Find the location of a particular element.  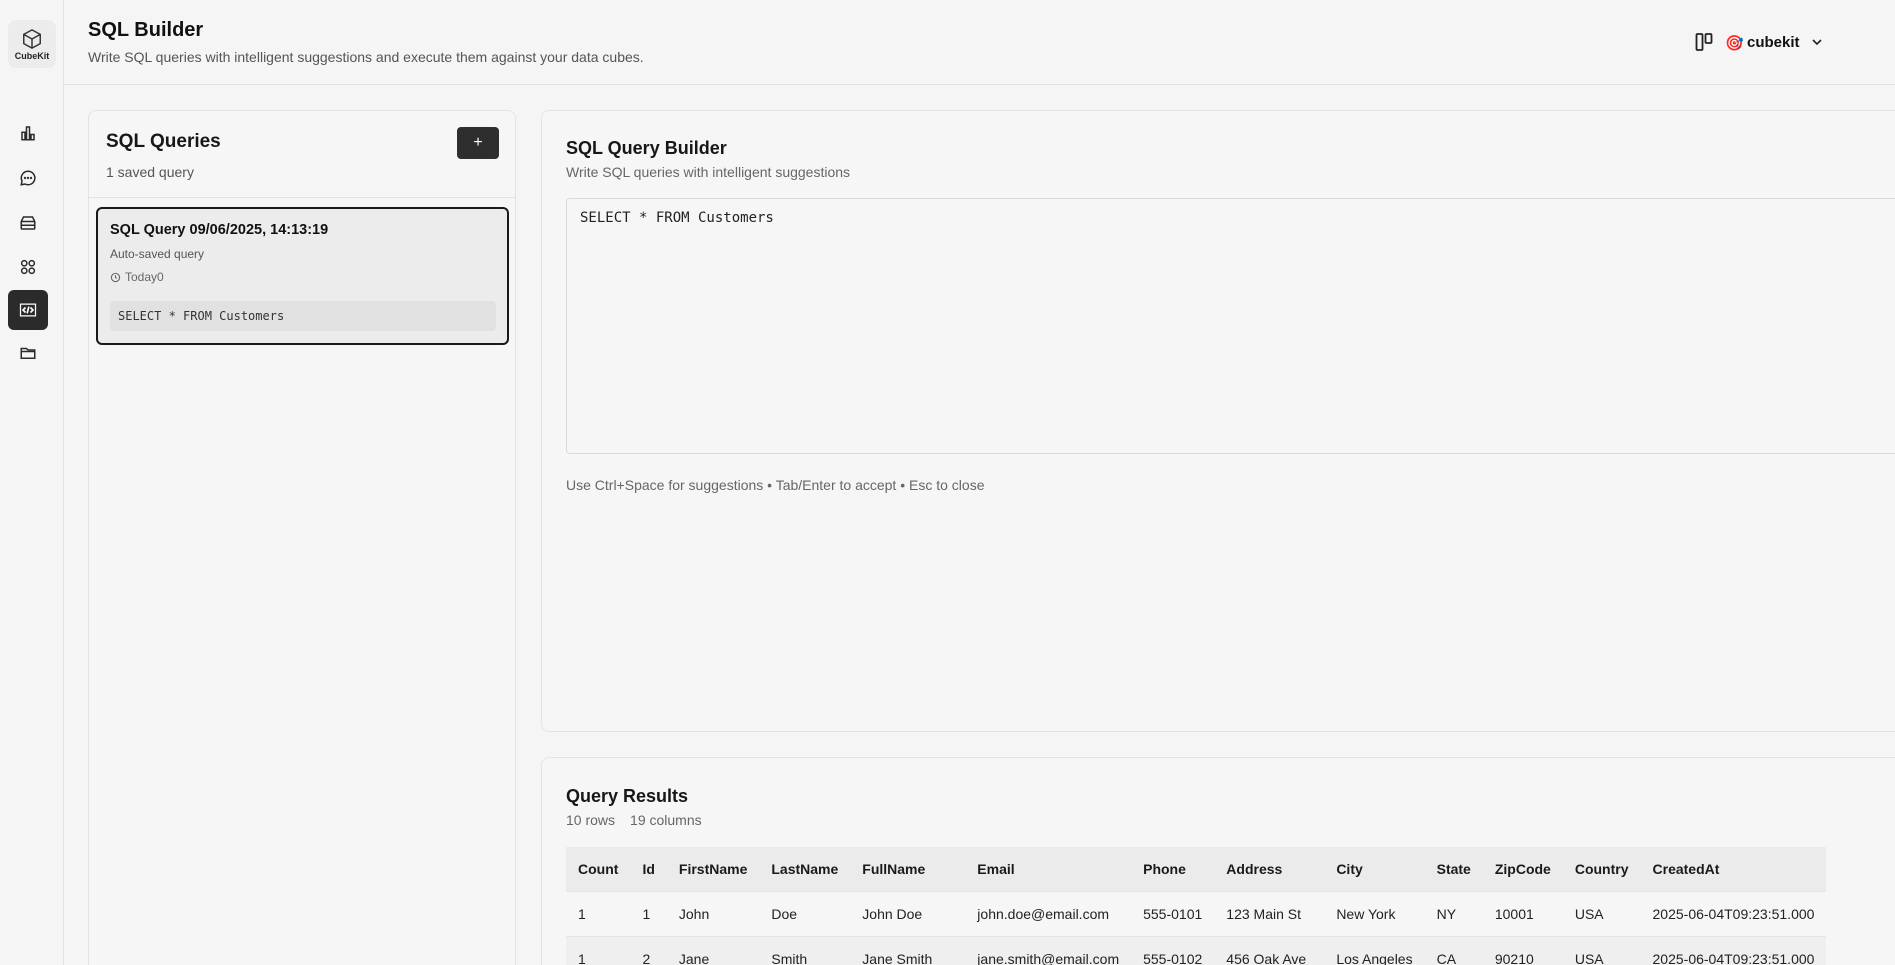

queries-title: SQL Queries is located at coordinates (163, 141).